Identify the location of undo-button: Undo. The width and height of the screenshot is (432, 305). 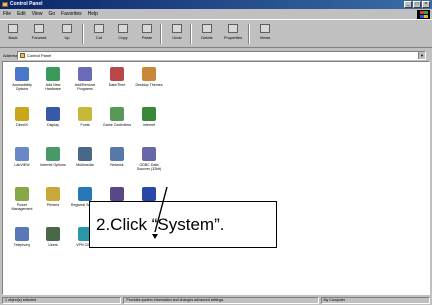
(177, 35).